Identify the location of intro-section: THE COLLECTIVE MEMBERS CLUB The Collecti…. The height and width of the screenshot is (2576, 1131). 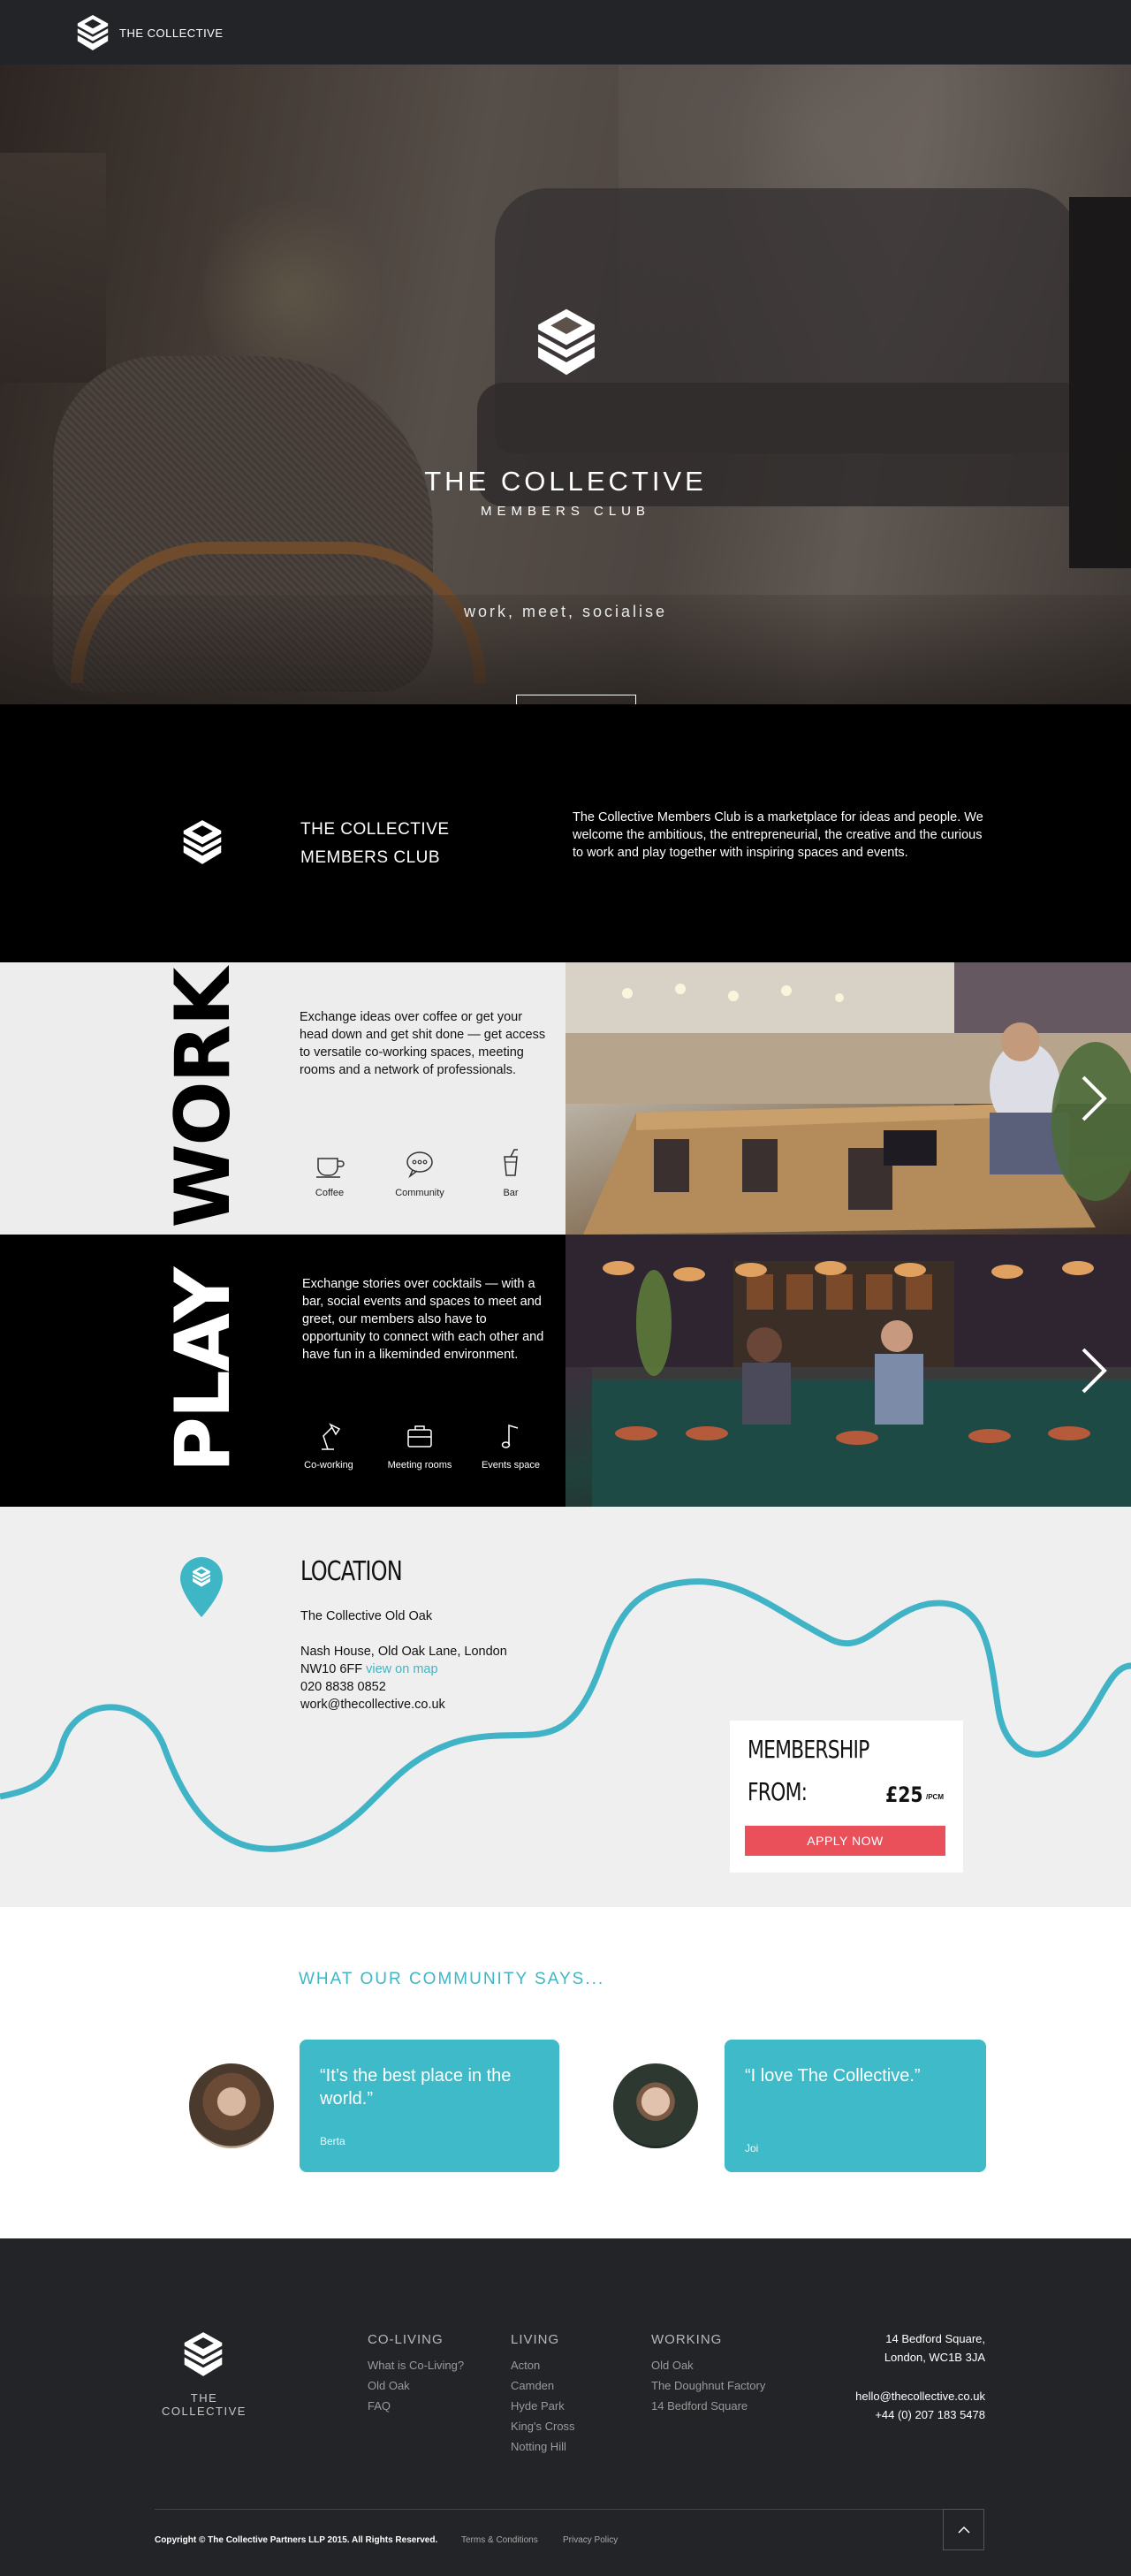
(565, 833).